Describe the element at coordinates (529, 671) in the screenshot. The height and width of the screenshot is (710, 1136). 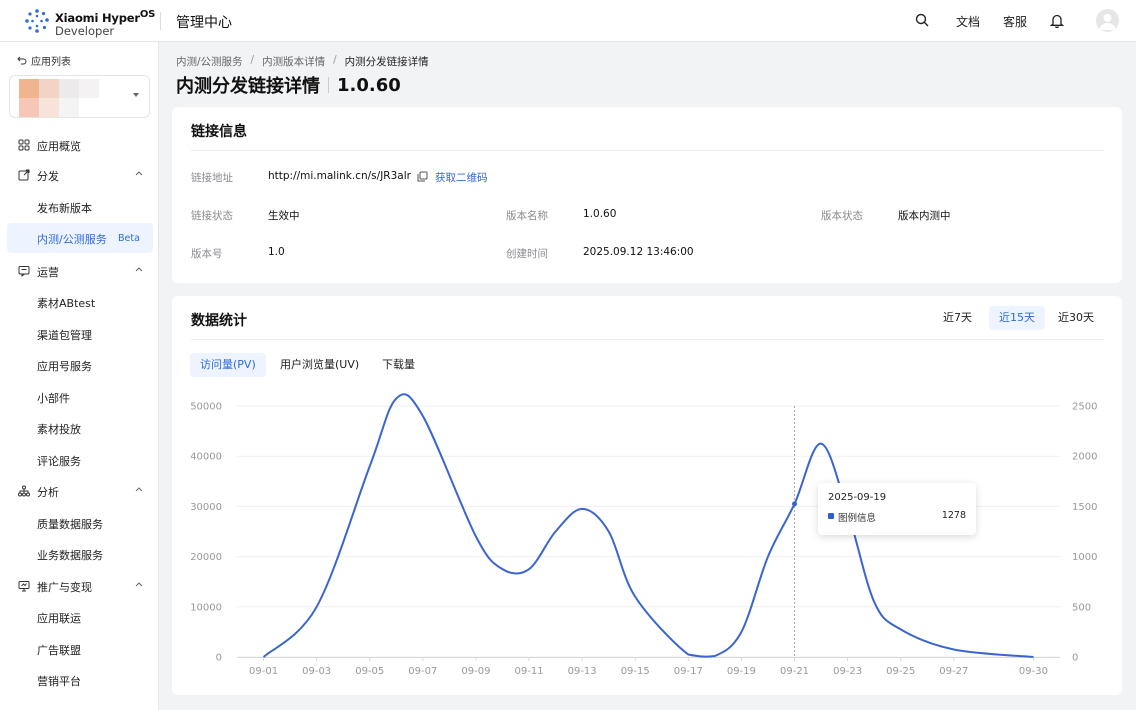
I see `x-tick-label: 09-11` at that location.